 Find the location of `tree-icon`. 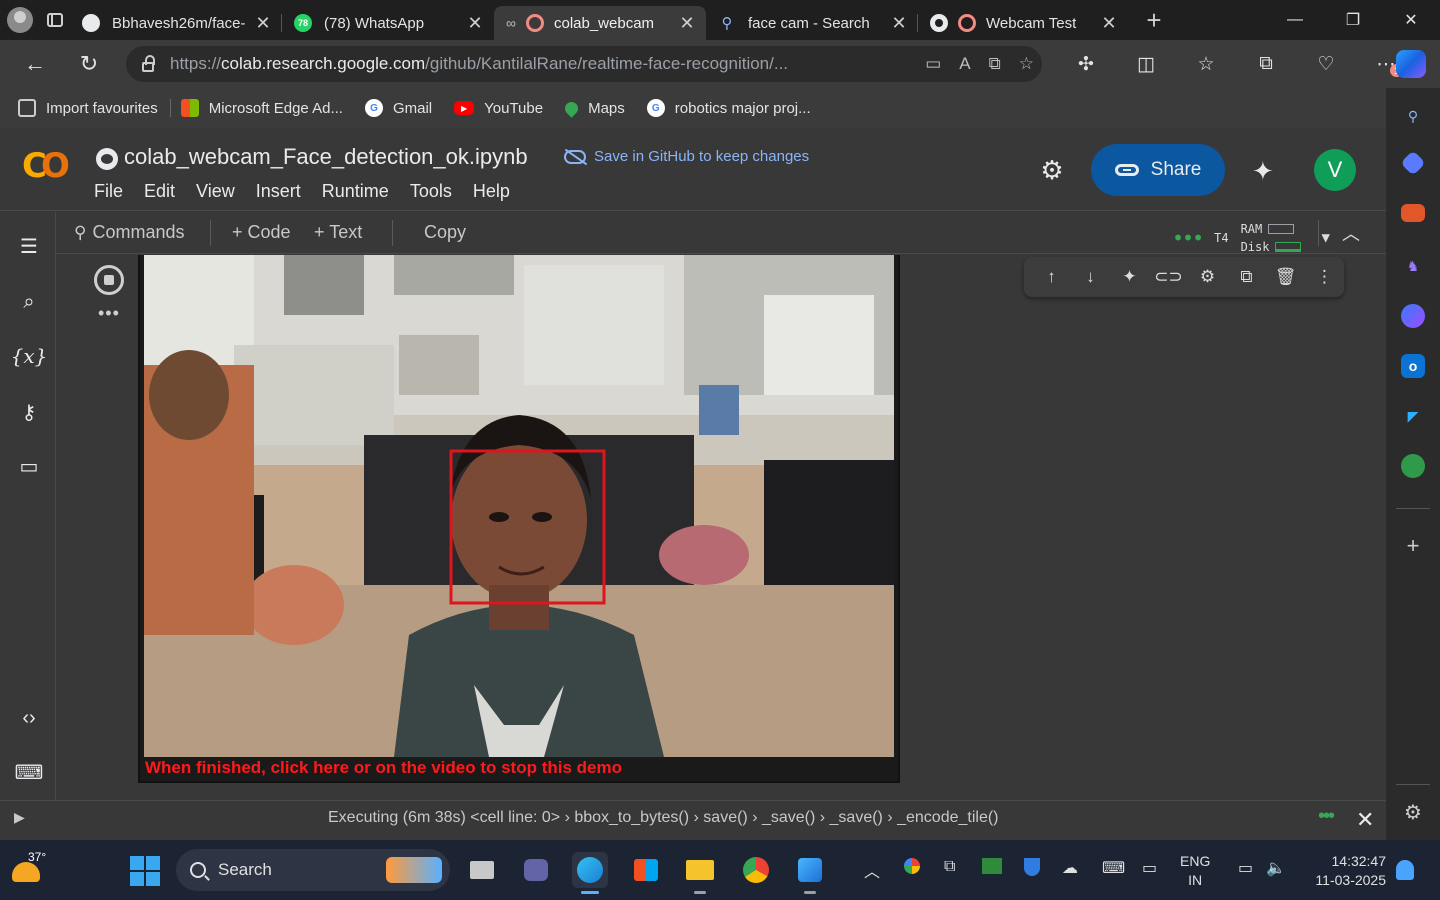

tree-icon is located at coordinates (1413, 466).